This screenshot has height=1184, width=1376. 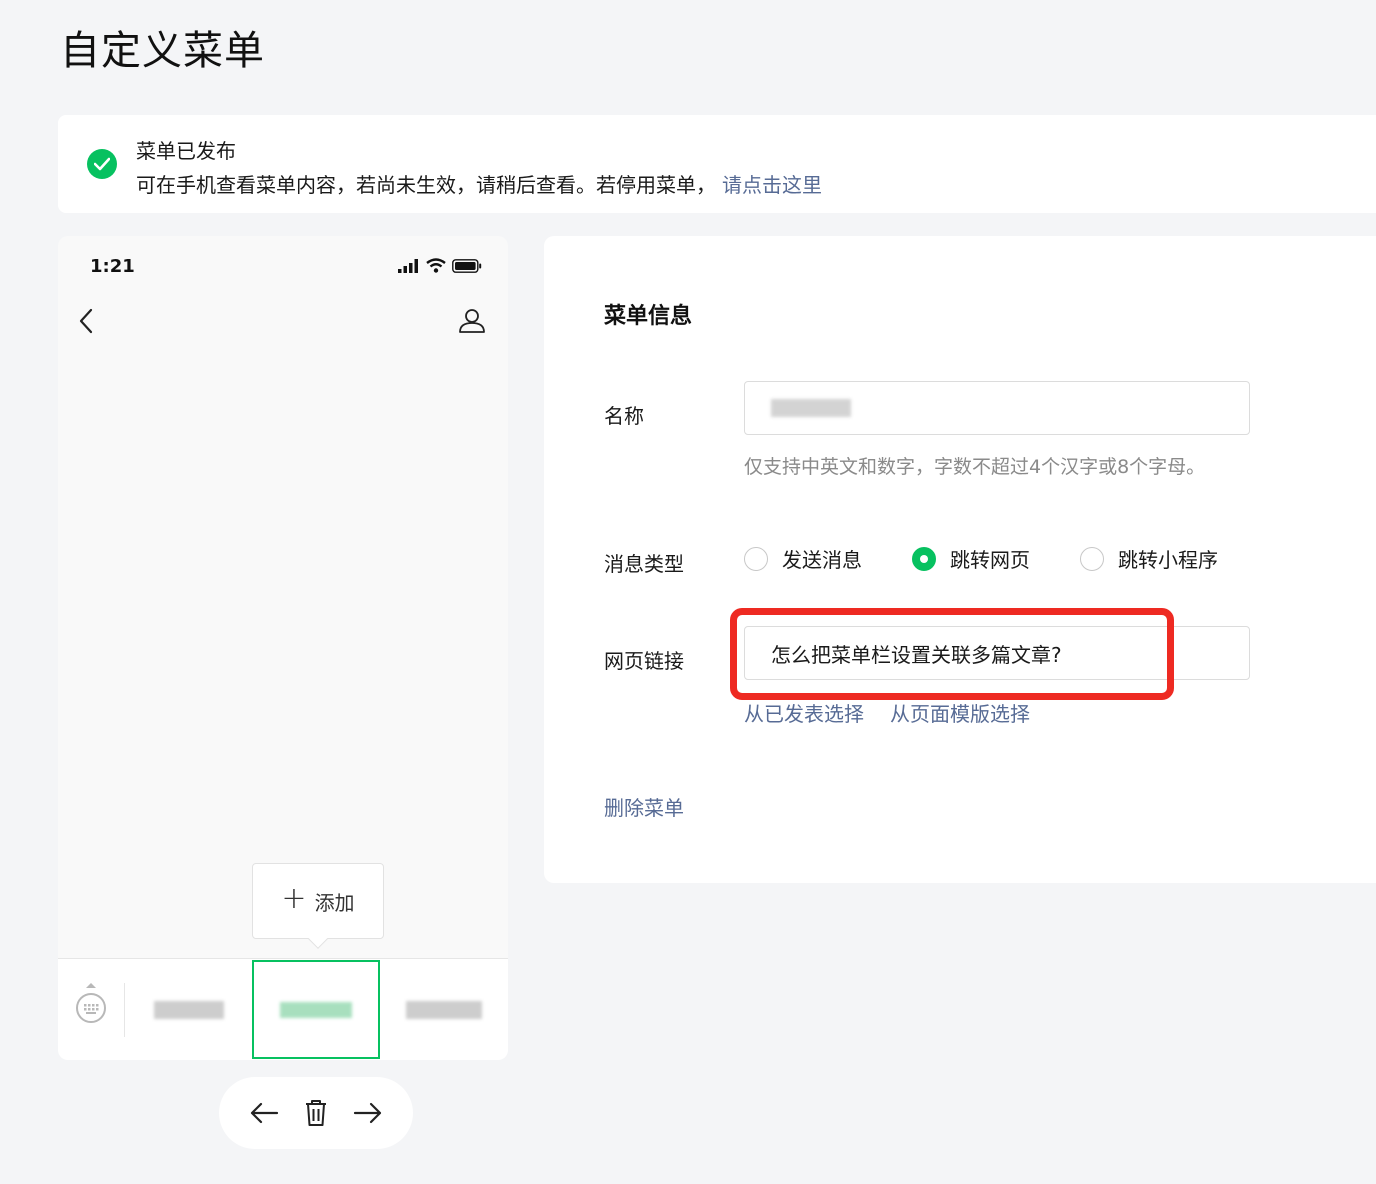 What do you see at coordinates (436, 265) in the screenshot?
I see `wifi-icon` at bounding box center [436, 265].